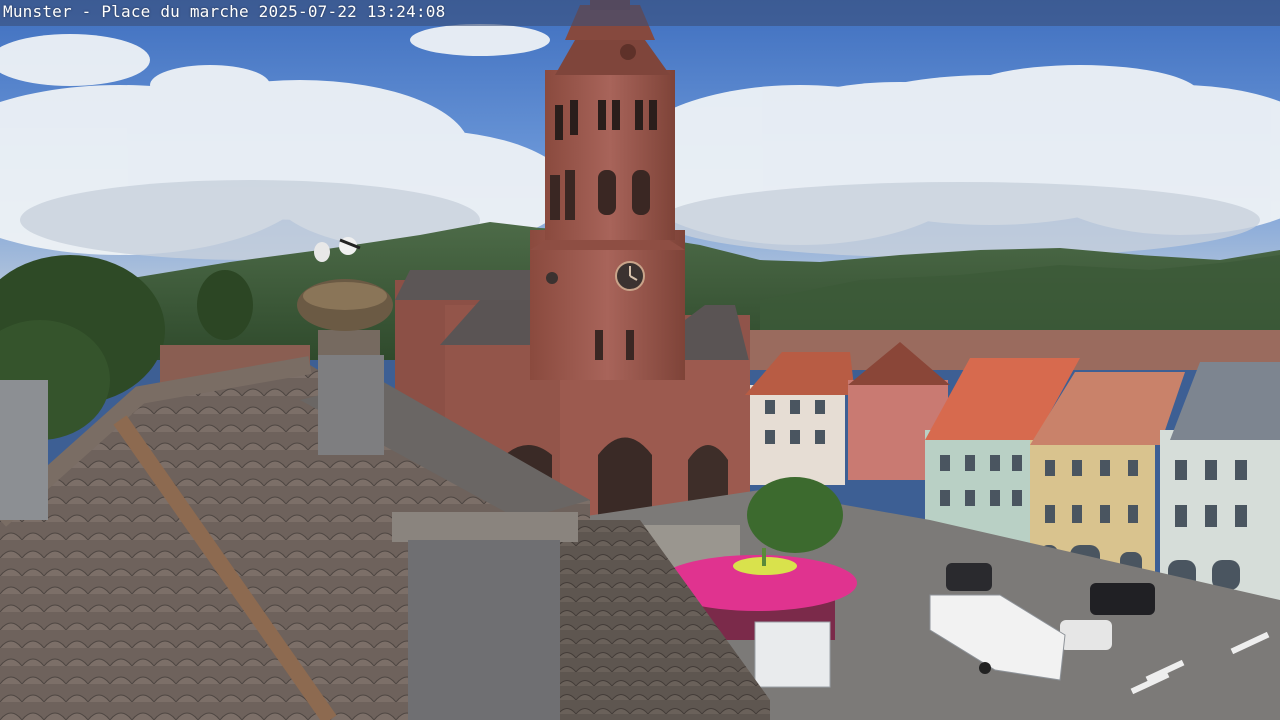 The image size is (1280, 720). What do you see at coordinates (795, 515) in the screenshot?
I see `square-tree` at bounding box center [795, 515].